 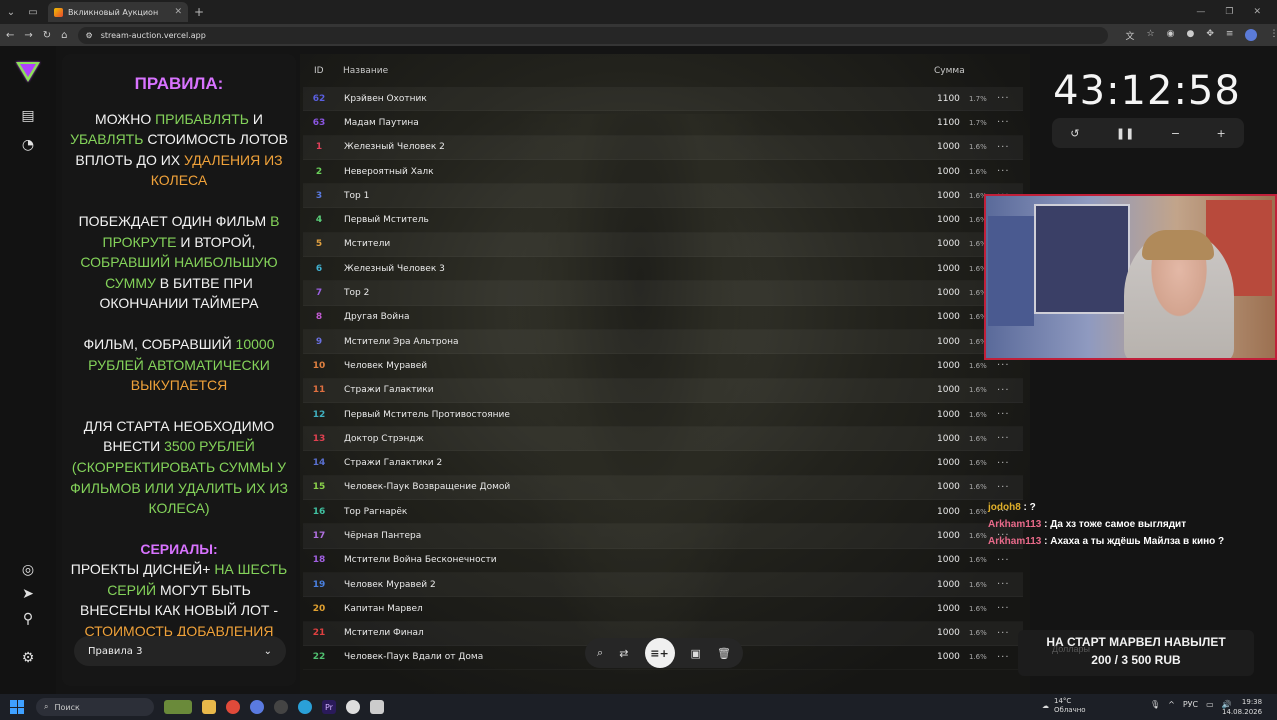 What do you see at coordinates (381, 123) in the screenshot?
I see `lot-name: Мадам Паутина` at bounding box center [381, 123].